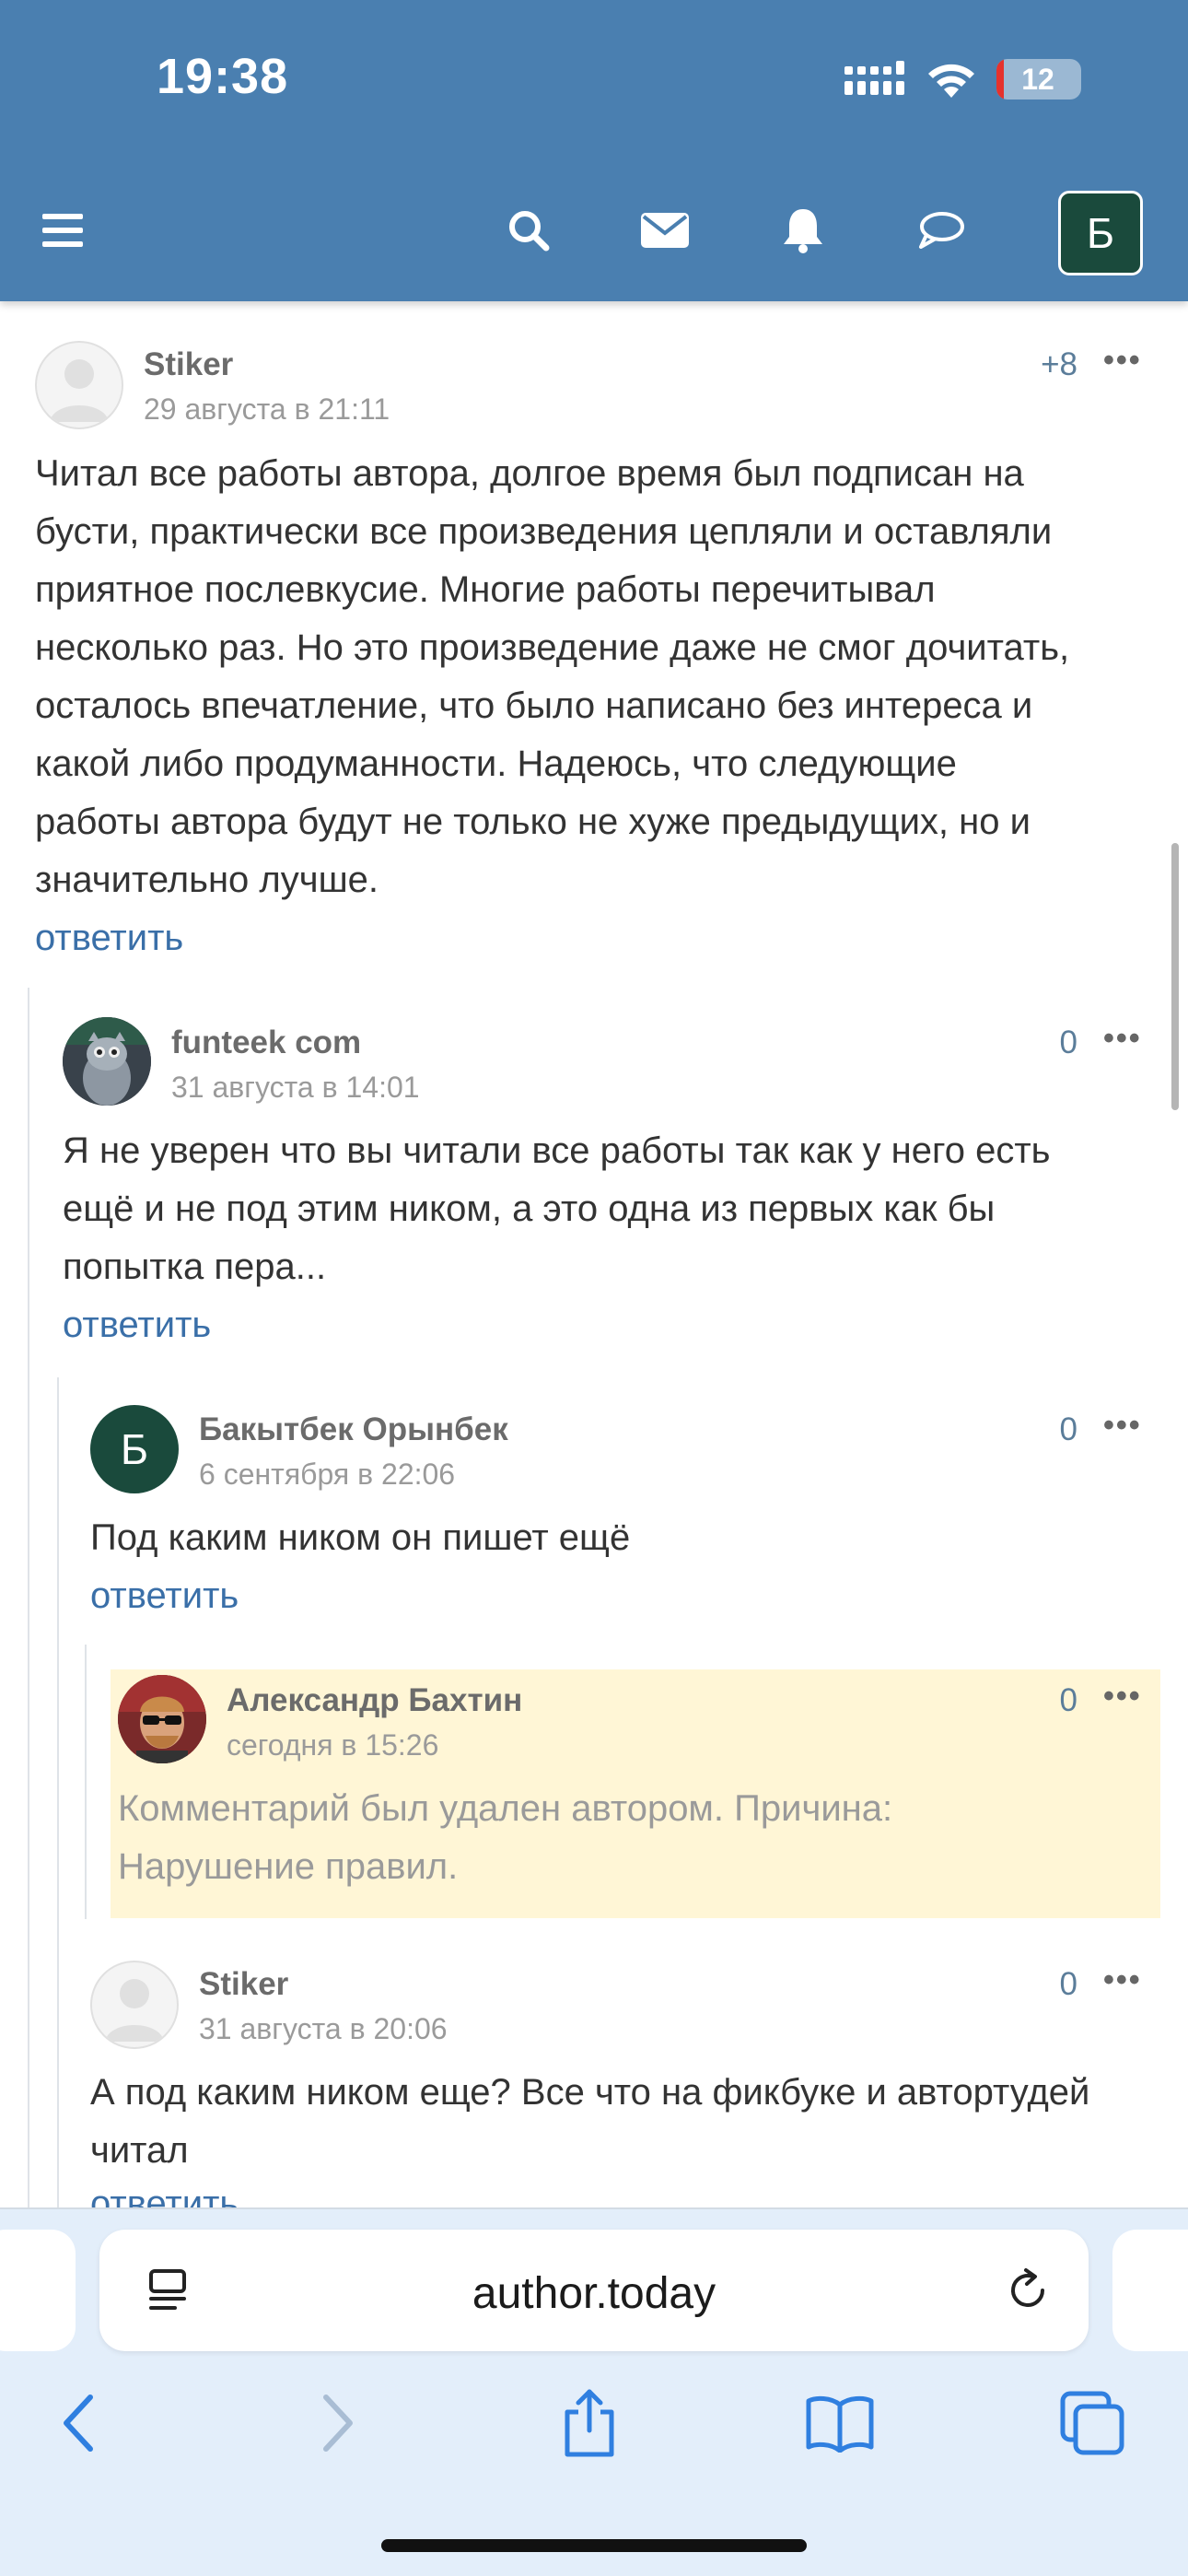  What do you see at coordinates (139, 2150) in the screenshot?
I see `comment-line: читал` at bounding box center [139, 2150].